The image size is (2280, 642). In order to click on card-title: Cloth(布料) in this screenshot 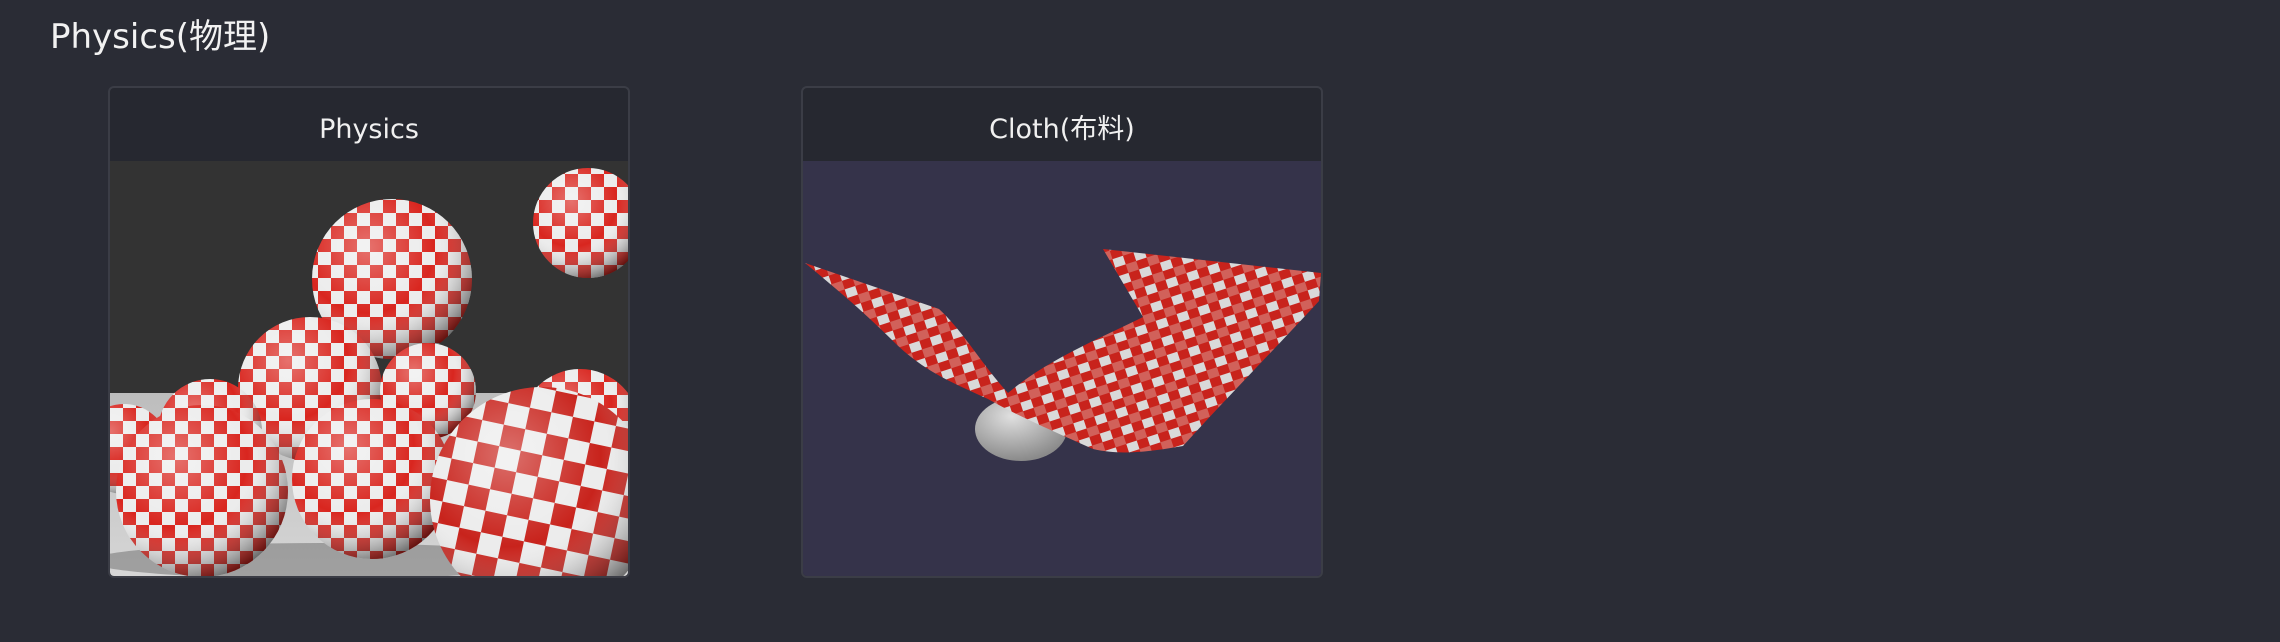, I will do `click(1062, 129)`.